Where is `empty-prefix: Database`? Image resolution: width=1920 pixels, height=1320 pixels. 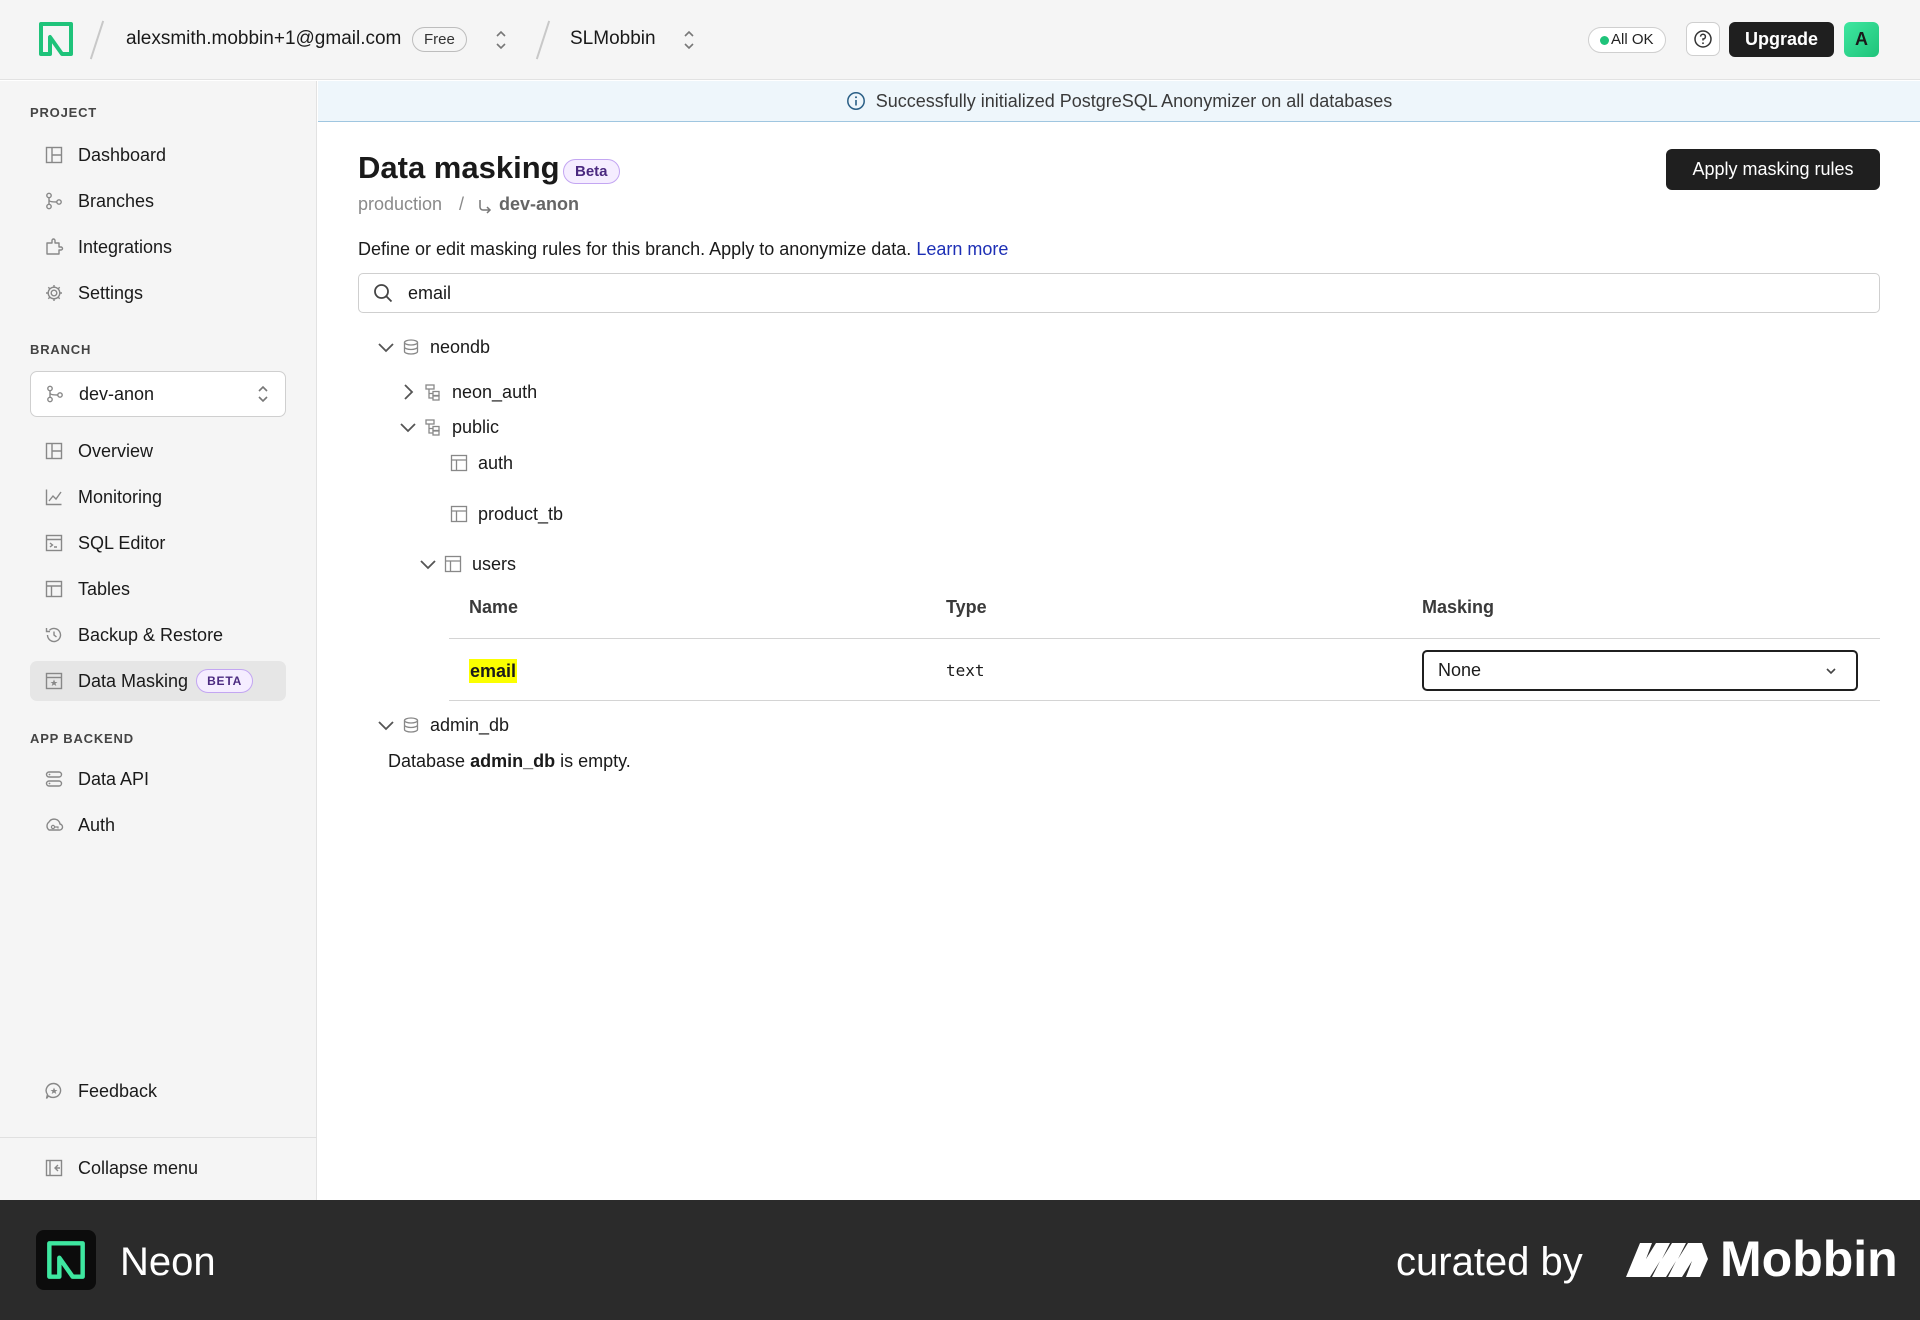 empty-prefix: Database is located at coordinates (427, 761).